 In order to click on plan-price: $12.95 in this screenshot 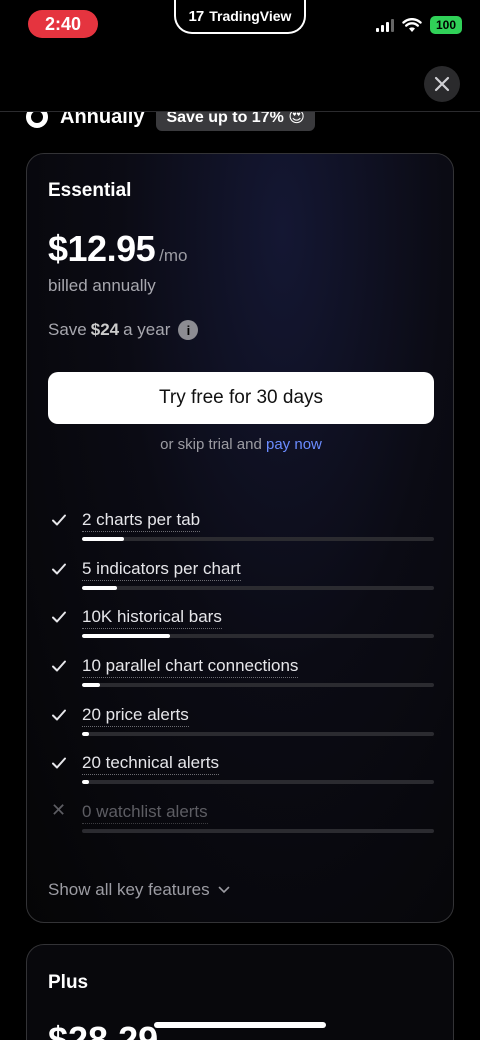, I will do `click(102, 248)`.